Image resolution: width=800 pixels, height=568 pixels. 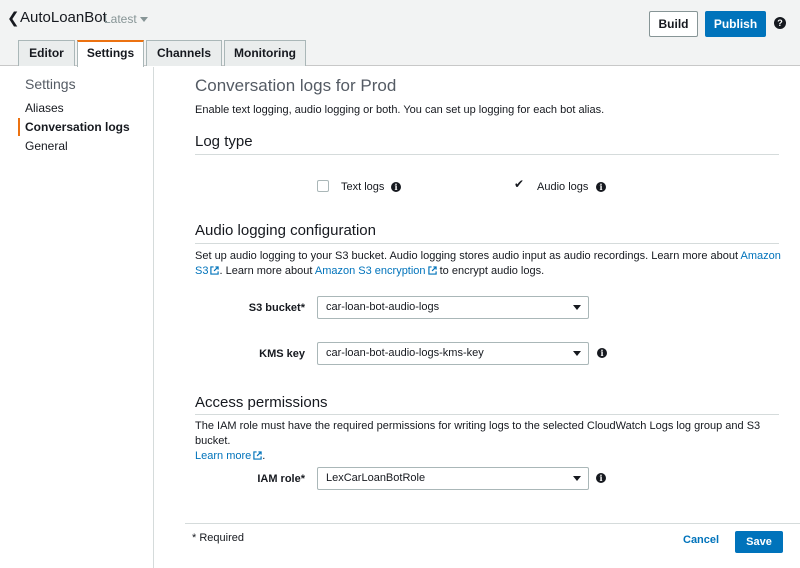 I want to click on sidebar-item-conversation-logs: Conversation logs, so click(x=77, y=127).